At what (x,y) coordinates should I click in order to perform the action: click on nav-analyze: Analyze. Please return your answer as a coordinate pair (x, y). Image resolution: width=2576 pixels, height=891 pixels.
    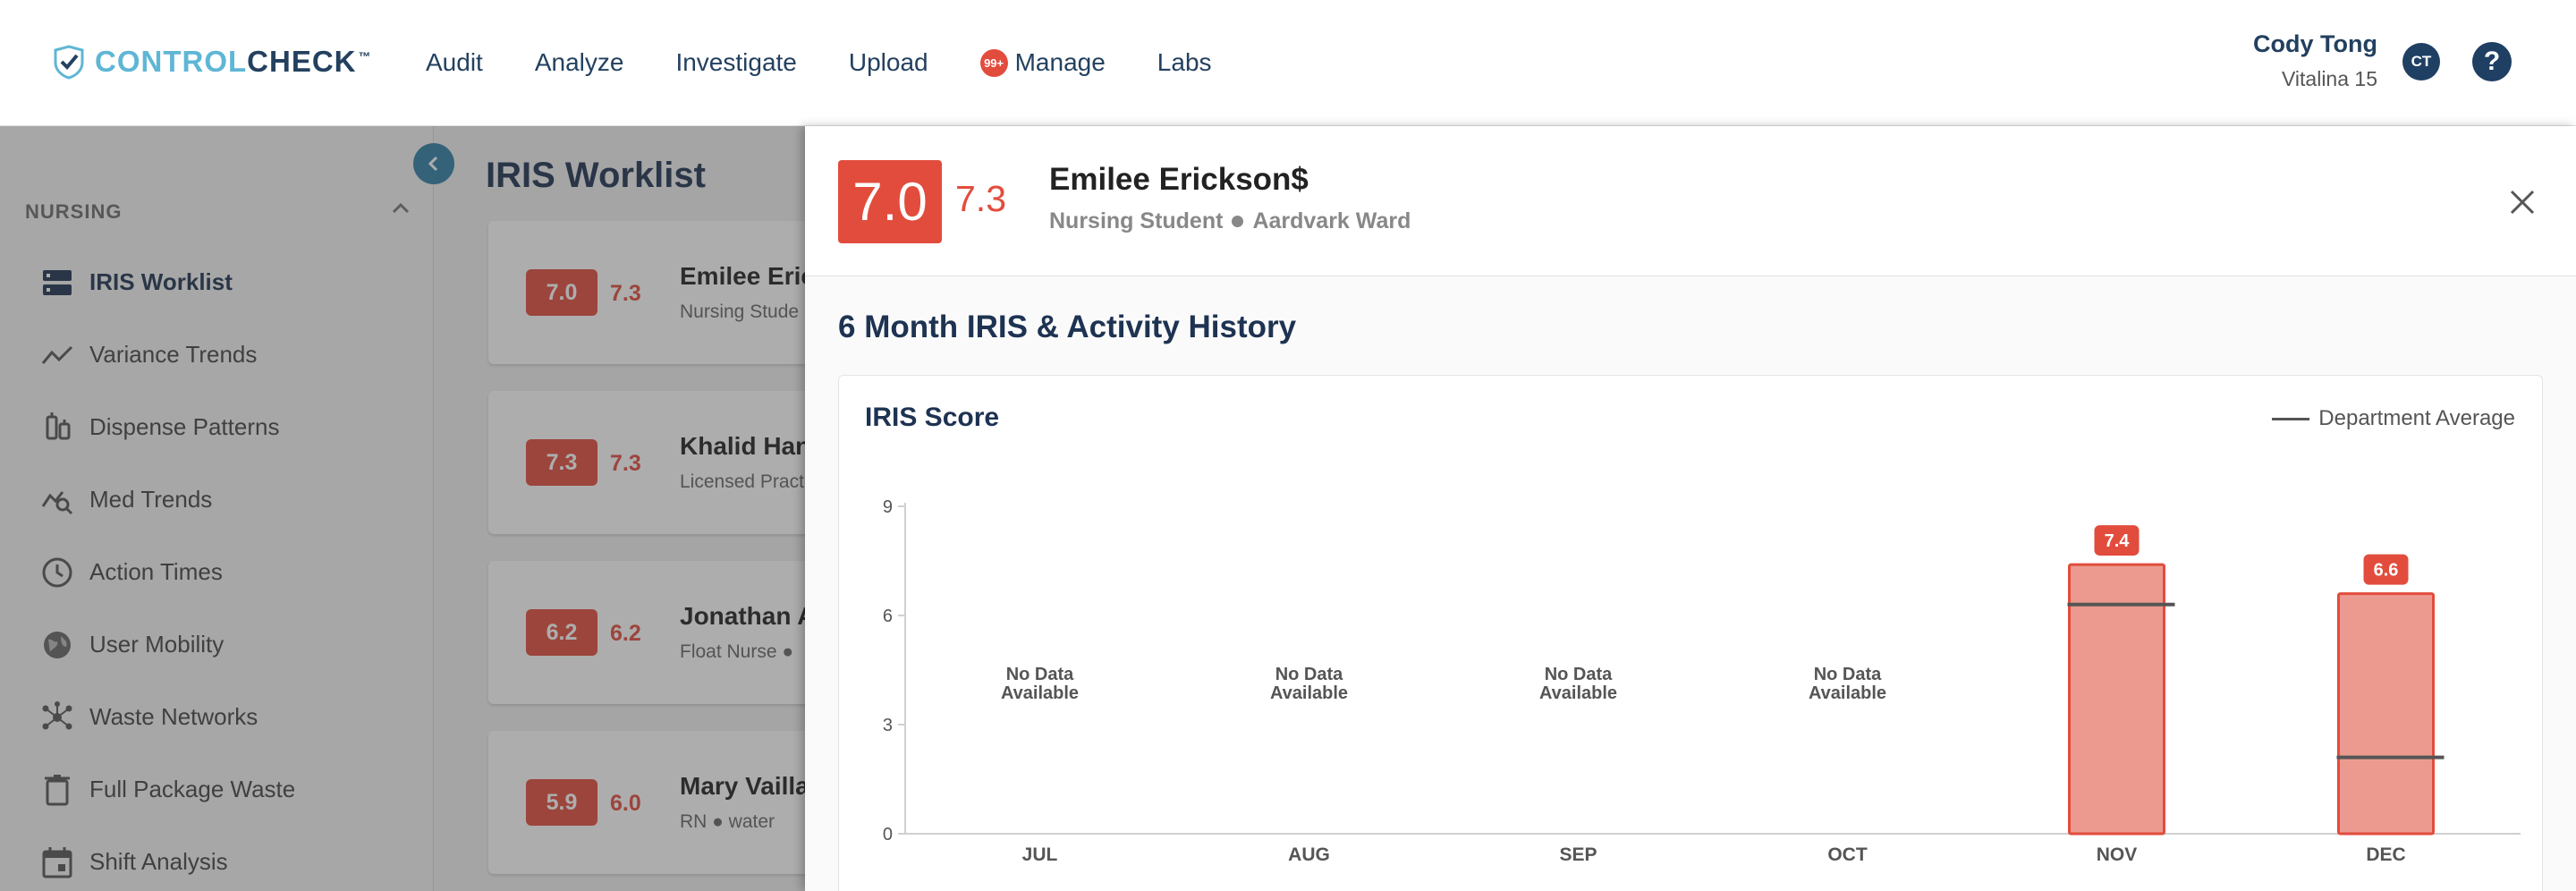
    Looking at the image, I should click on (579, 62).